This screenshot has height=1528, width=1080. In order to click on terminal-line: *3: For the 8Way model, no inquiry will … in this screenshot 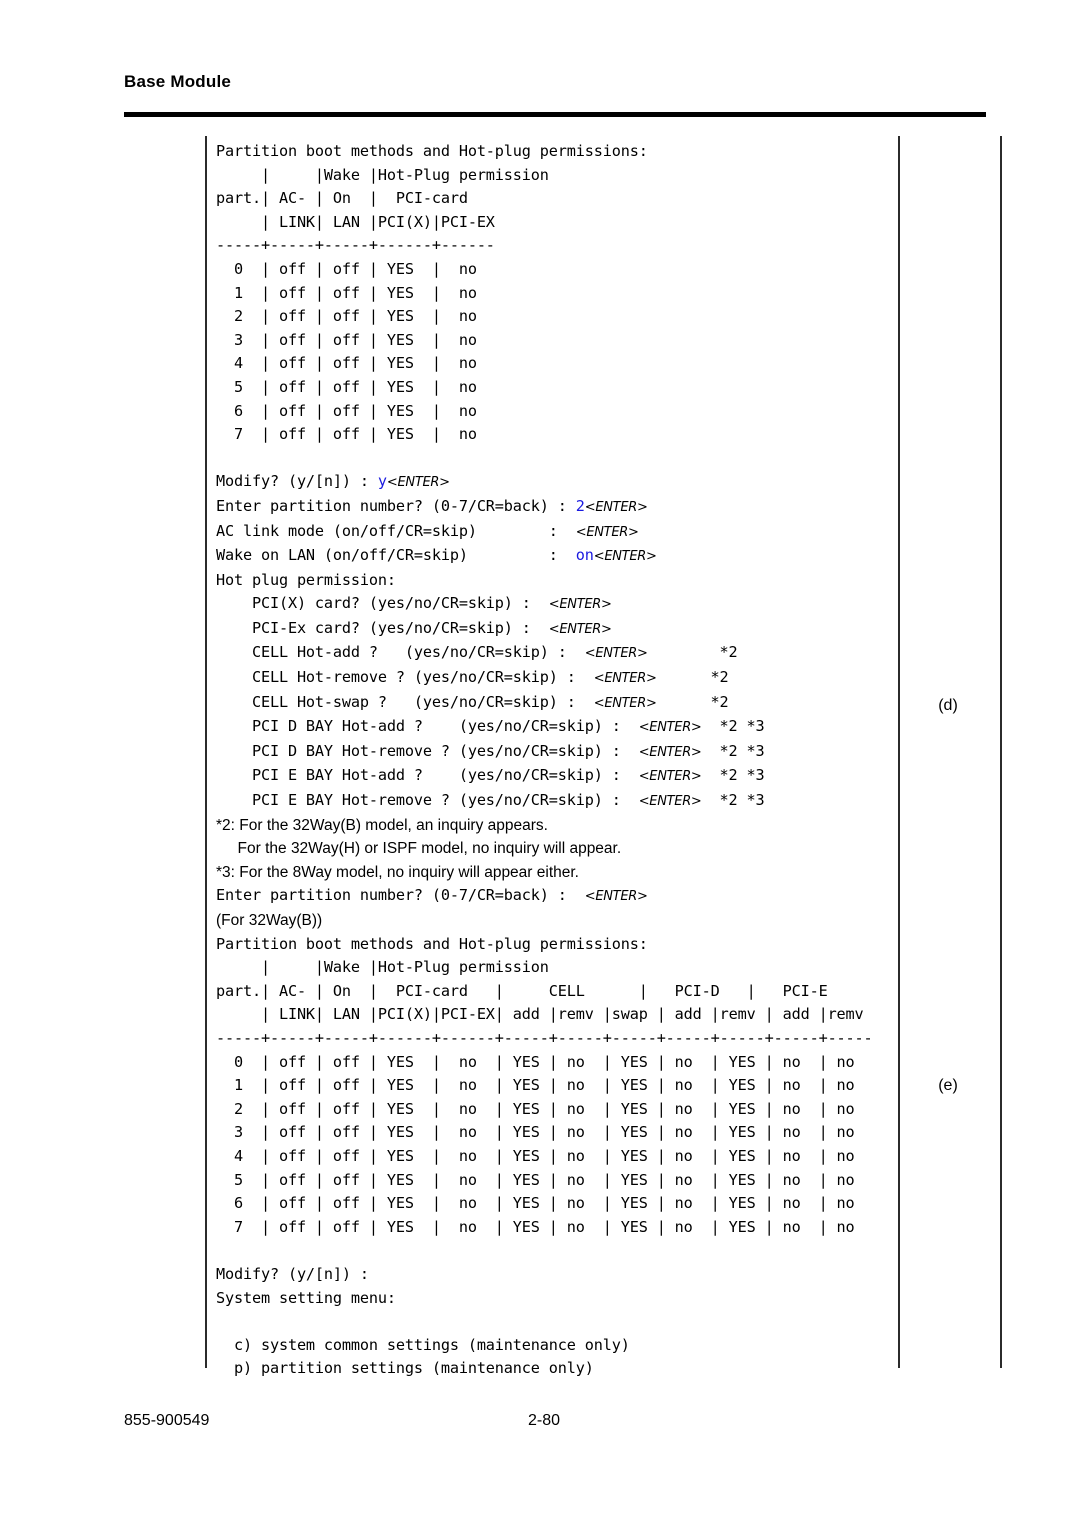, I will do `click(556, 873)`.